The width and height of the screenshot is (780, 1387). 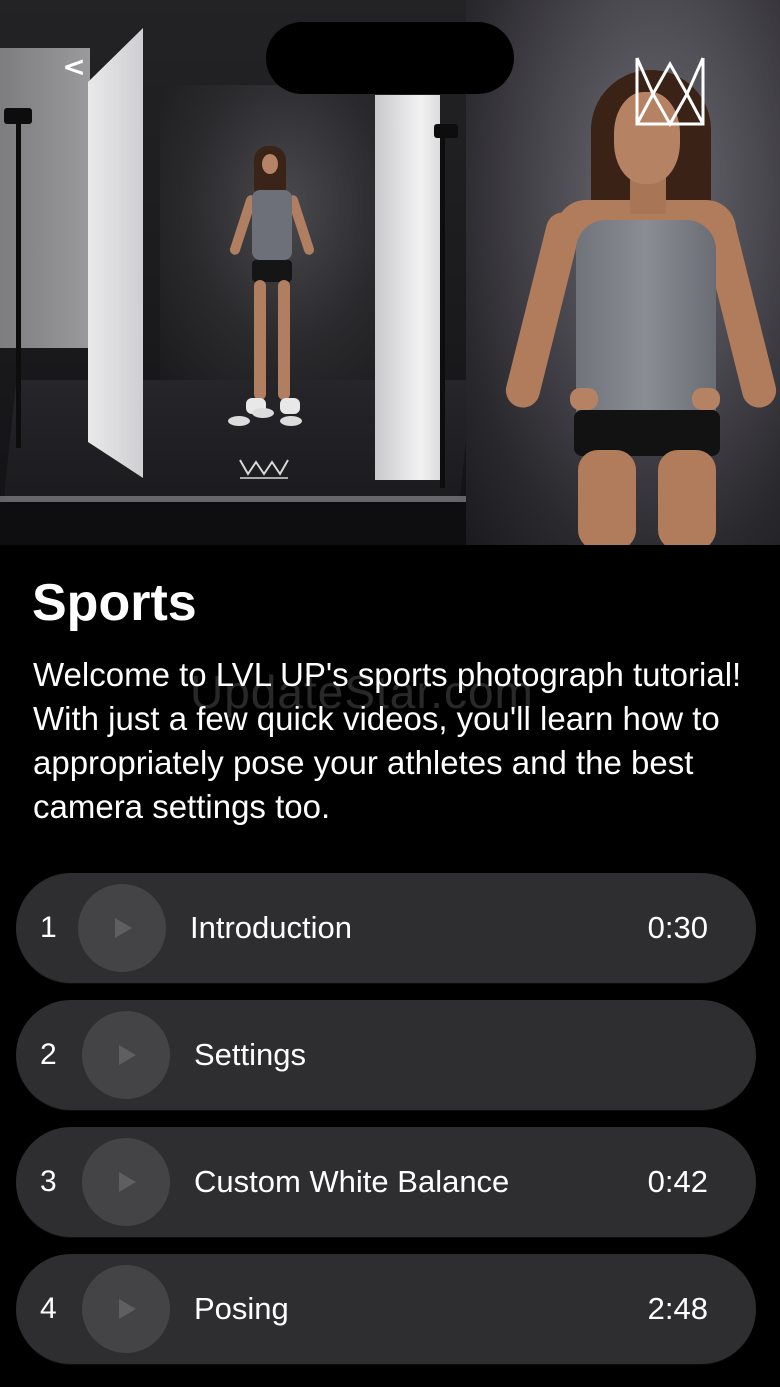 I want to click on lesson-duration: 2:48, so click(x=677, y=1308).